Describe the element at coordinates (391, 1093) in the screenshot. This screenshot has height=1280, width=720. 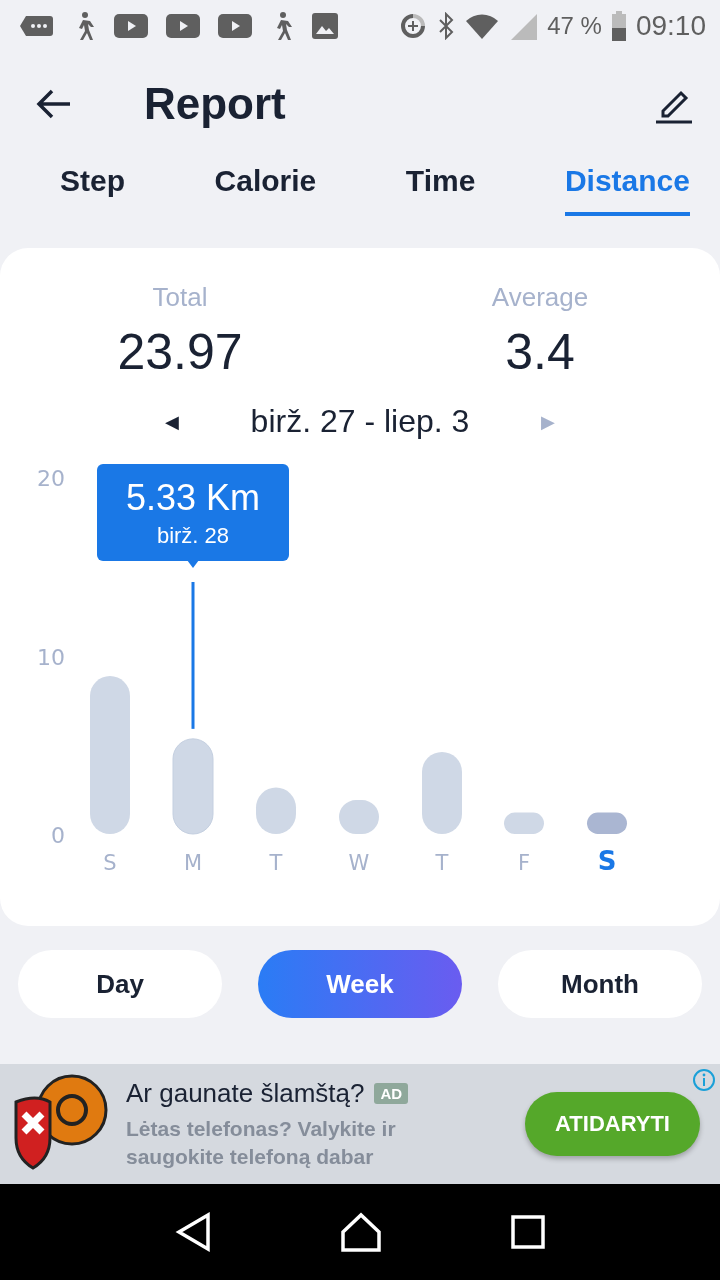
I see `ad-badge: AD` at that location.